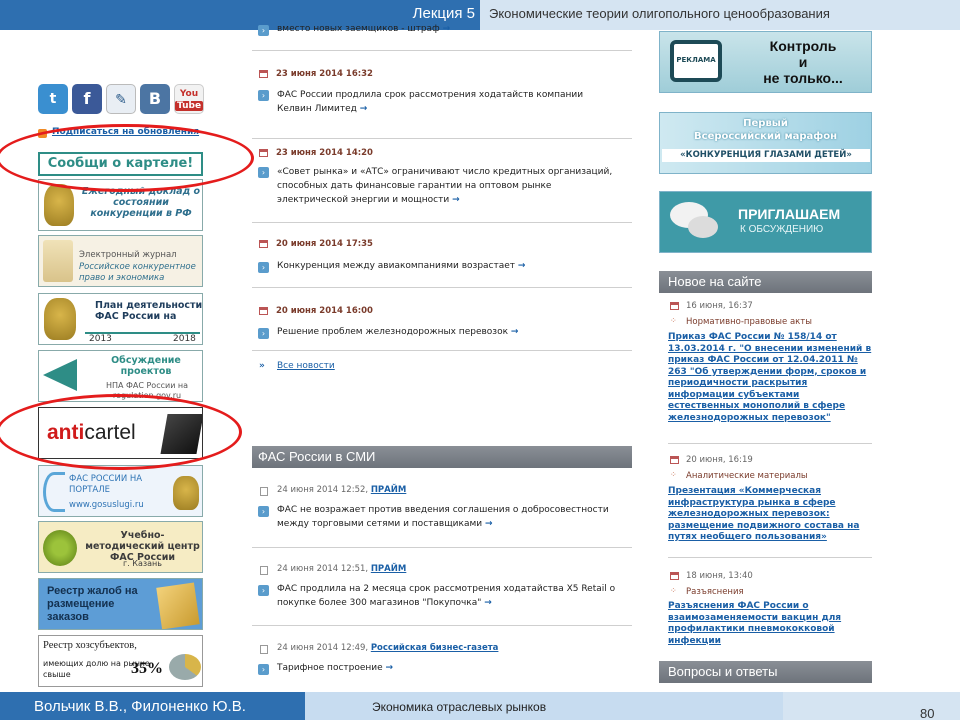 The image size is (960, 721). What do you see at coordinates (142, 563) in the screenshot?
I see `center-city: г. Казань` at bounding box center [142, 563].